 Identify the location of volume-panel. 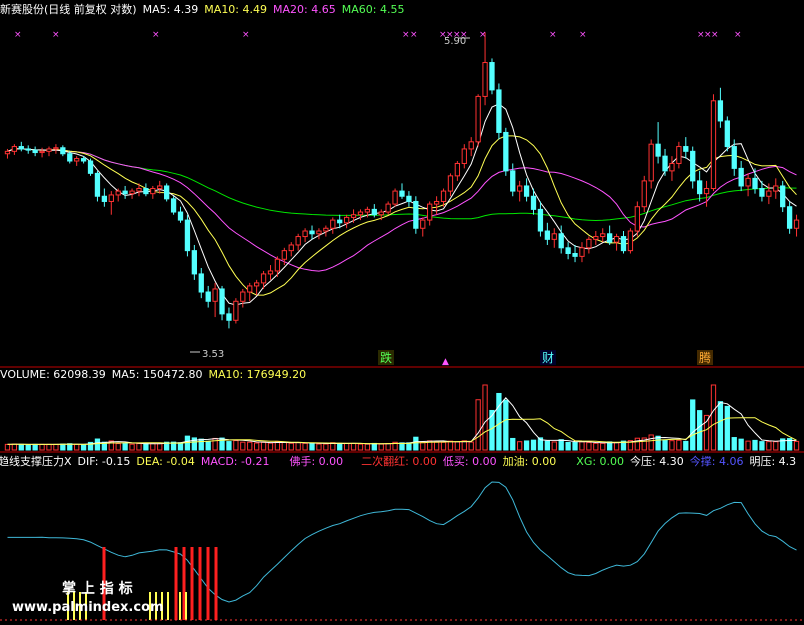
(402, 417).